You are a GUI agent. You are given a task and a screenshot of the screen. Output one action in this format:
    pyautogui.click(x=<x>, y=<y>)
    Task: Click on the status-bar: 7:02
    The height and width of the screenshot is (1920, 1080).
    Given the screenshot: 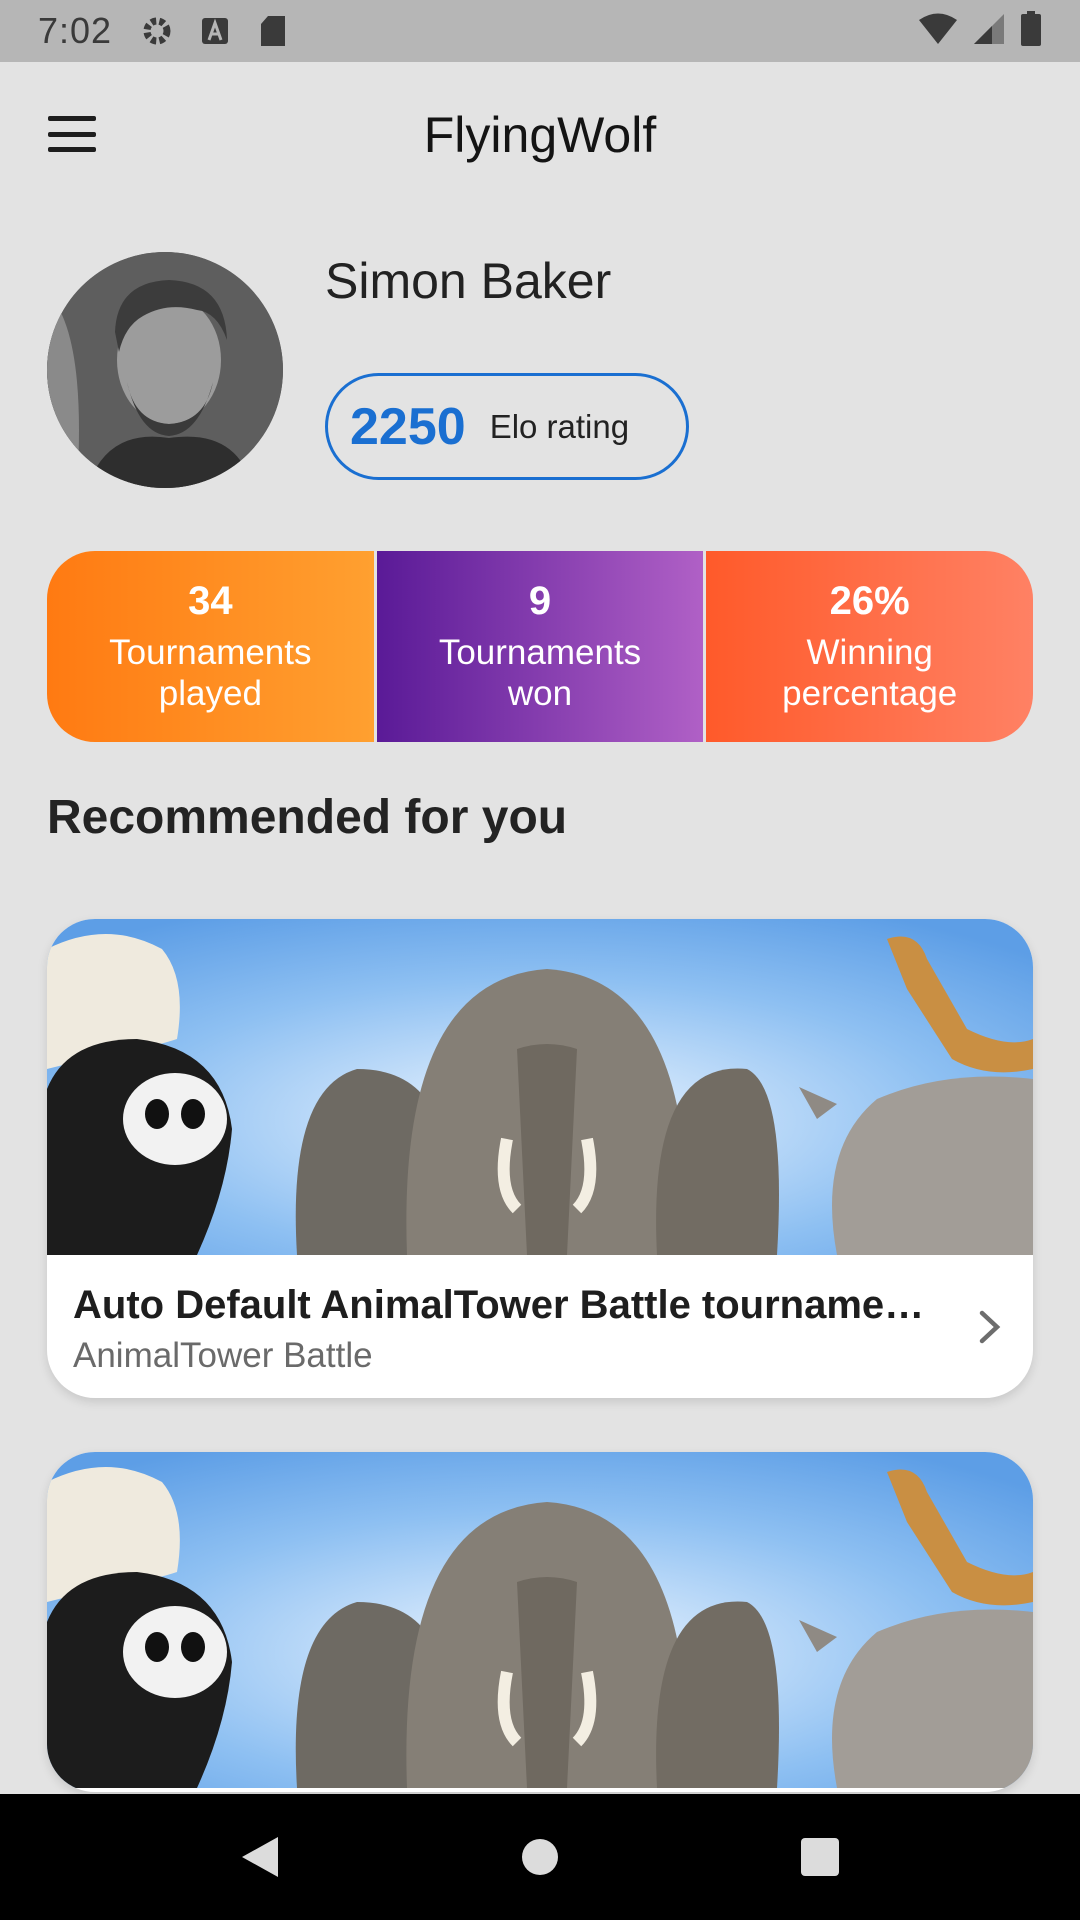 What is the action you would take?
    pyautogui.click(x=540, y=31)
    